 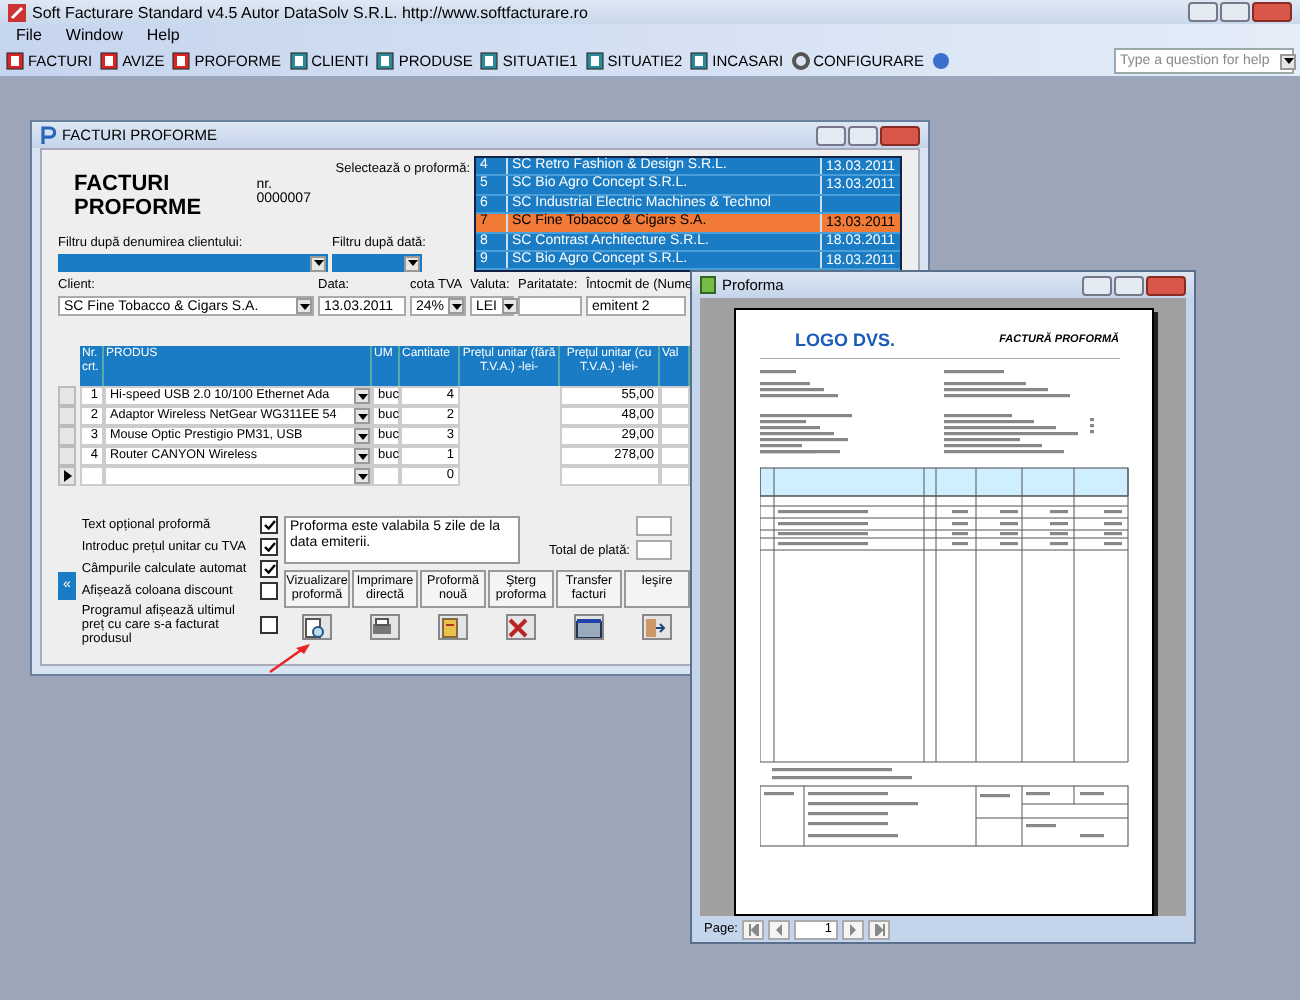 I want to click on previous-page-icon, so click(x=779, y=929).